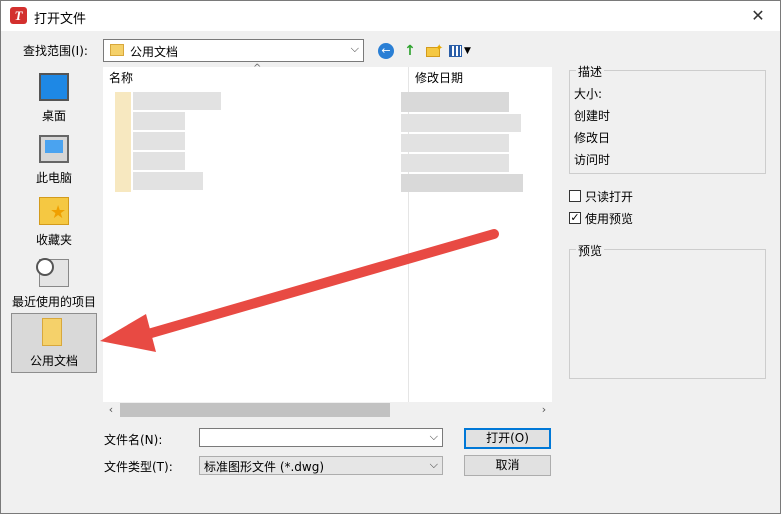  Describe the element at coordinates (321, 284) in the screenshot. I see `arrow-shaft` at that location.